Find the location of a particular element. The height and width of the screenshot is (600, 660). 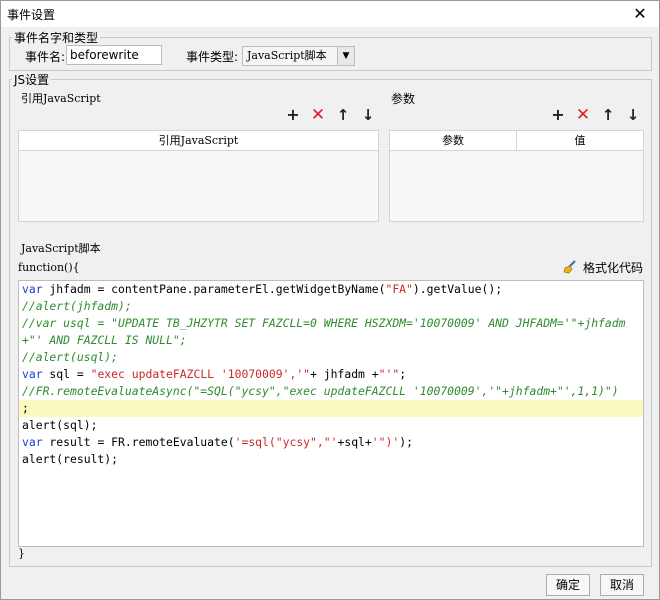

js-script-label: JavaScript脚本 is located at coordinates (61, 248).